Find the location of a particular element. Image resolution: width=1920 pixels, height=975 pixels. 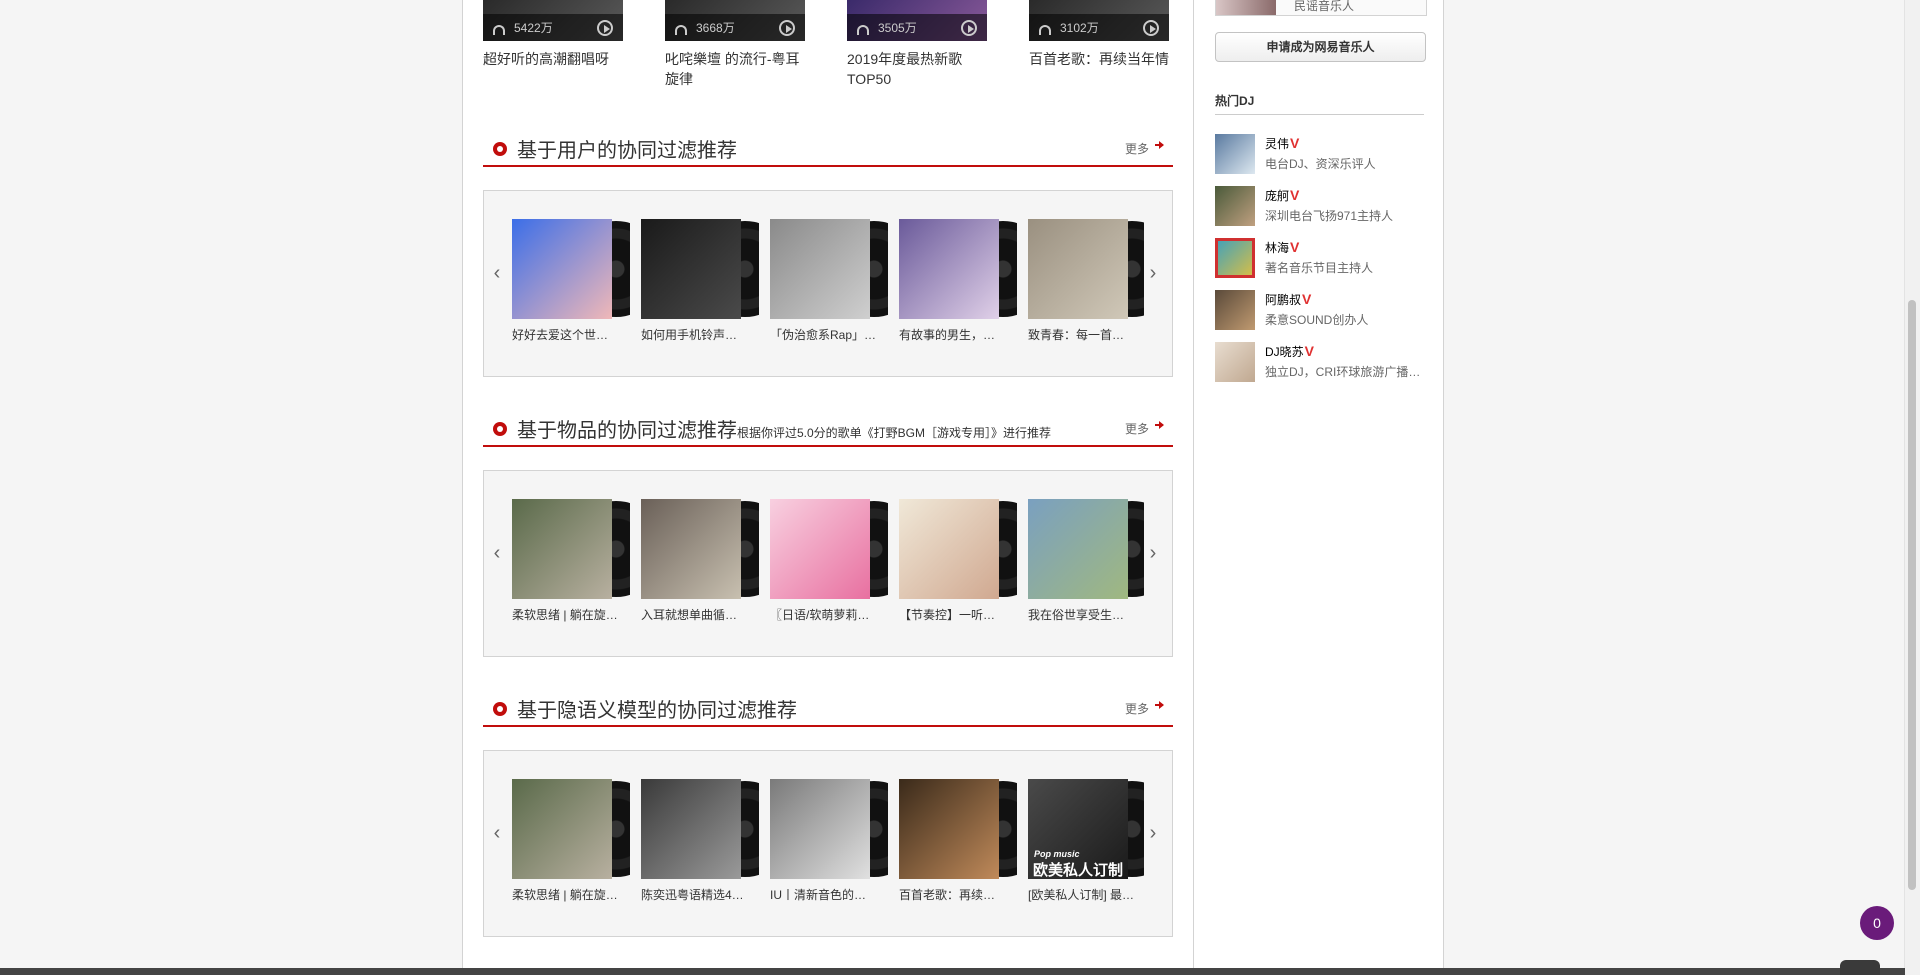

dj-name: 庞舸V is located at coordinates (1282, 195).